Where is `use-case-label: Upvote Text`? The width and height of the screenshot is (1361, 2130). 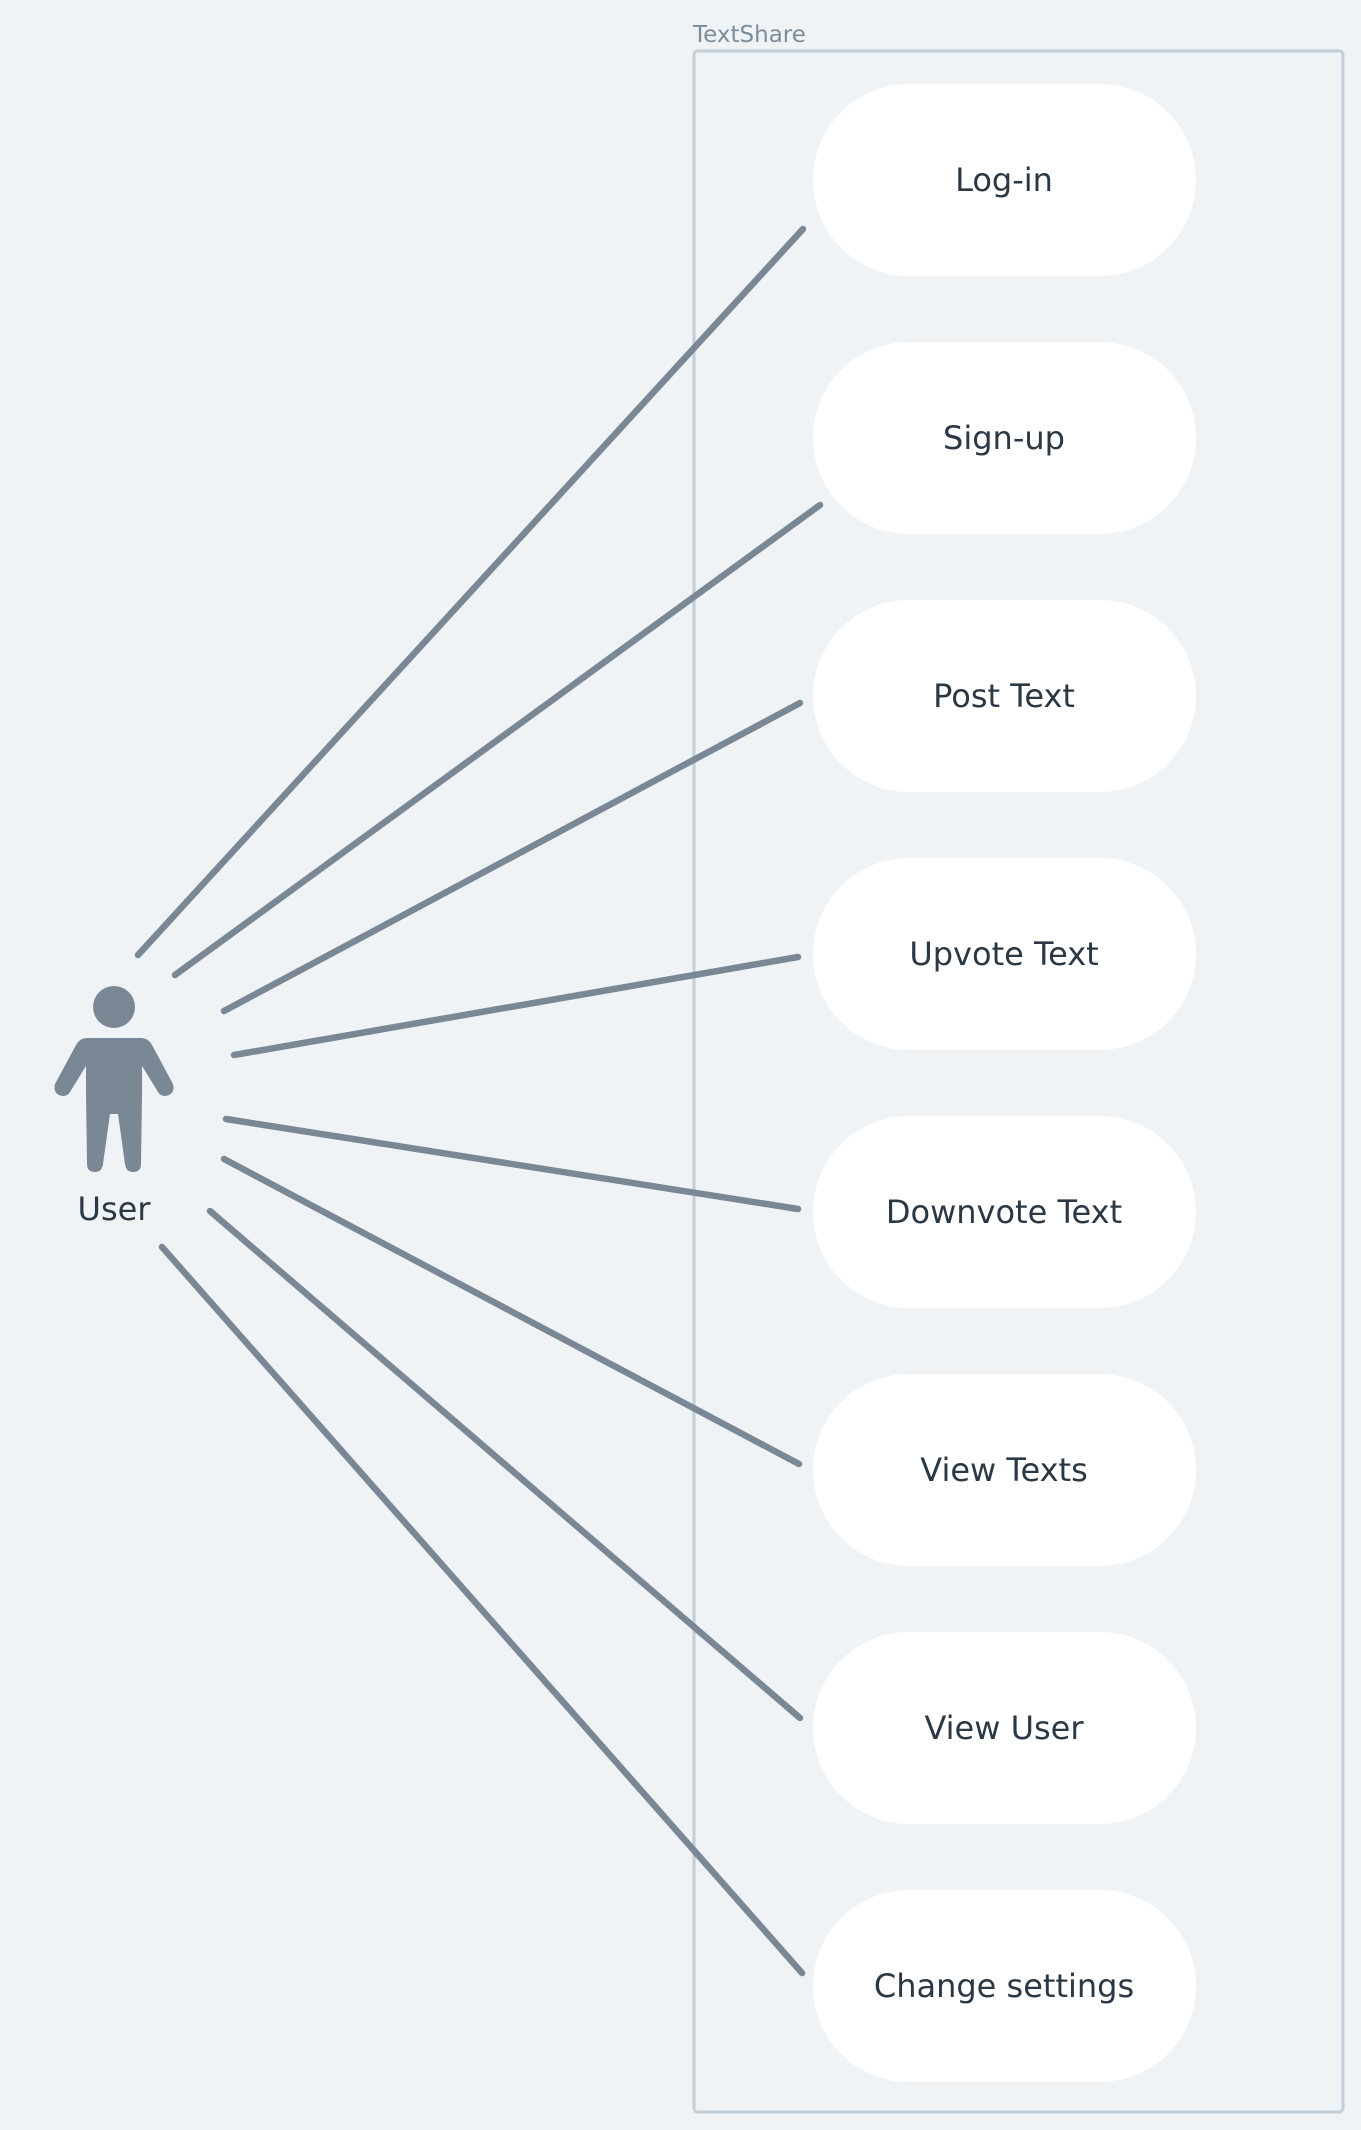 use-case-label: Upvote Text is located at coordinates (1003, 954).